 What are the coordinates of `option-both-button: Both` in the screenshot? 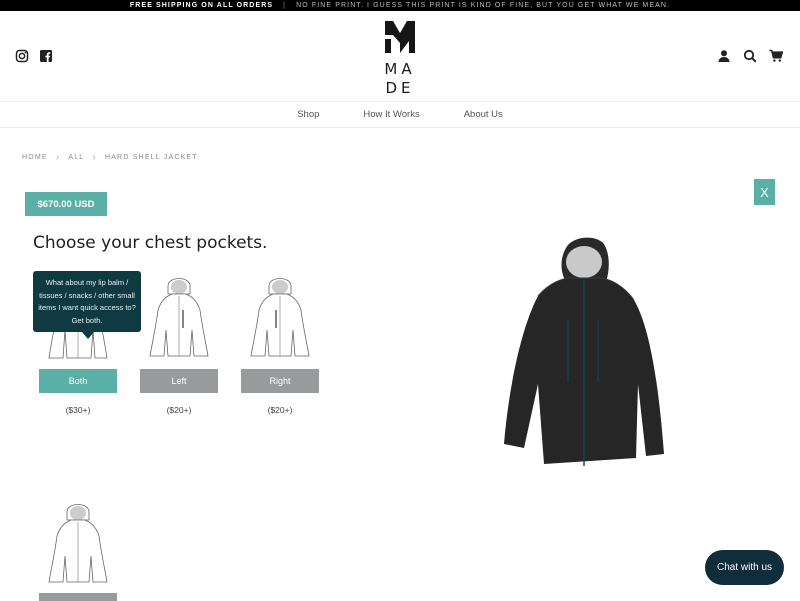 It's located at (78, 381).